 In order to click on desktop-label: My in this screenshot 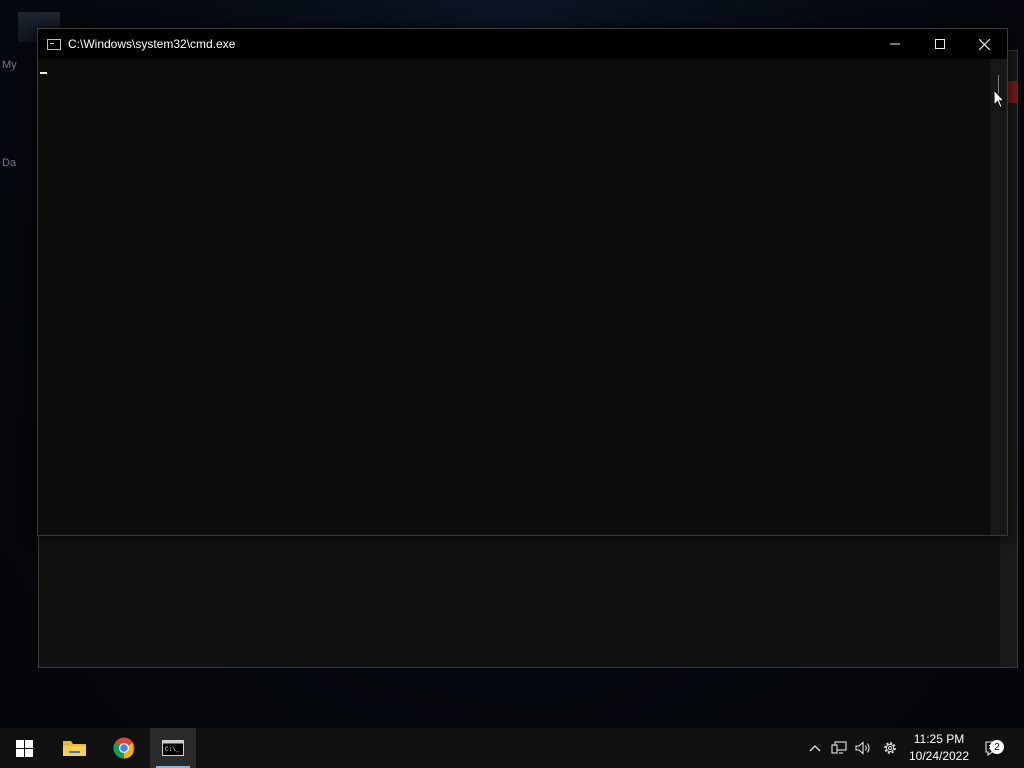, I will do `click(9, 65)`.